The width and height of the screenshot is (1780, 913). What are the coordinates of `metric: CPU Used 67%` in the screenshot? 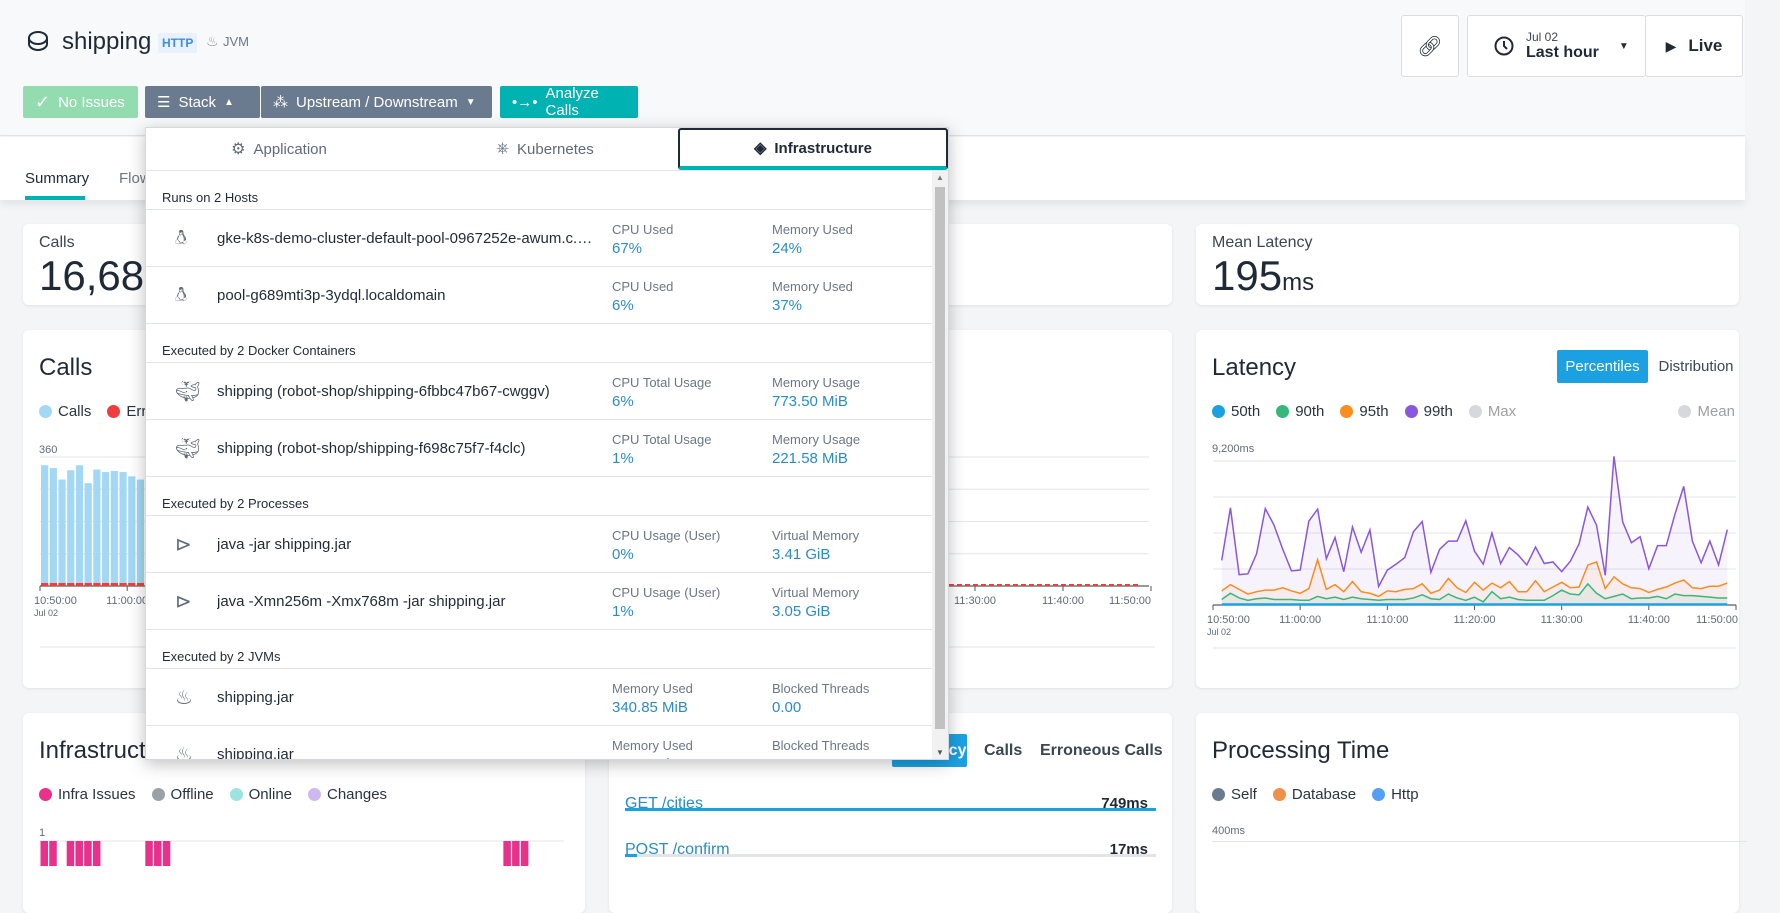 It's located at (642, 239).